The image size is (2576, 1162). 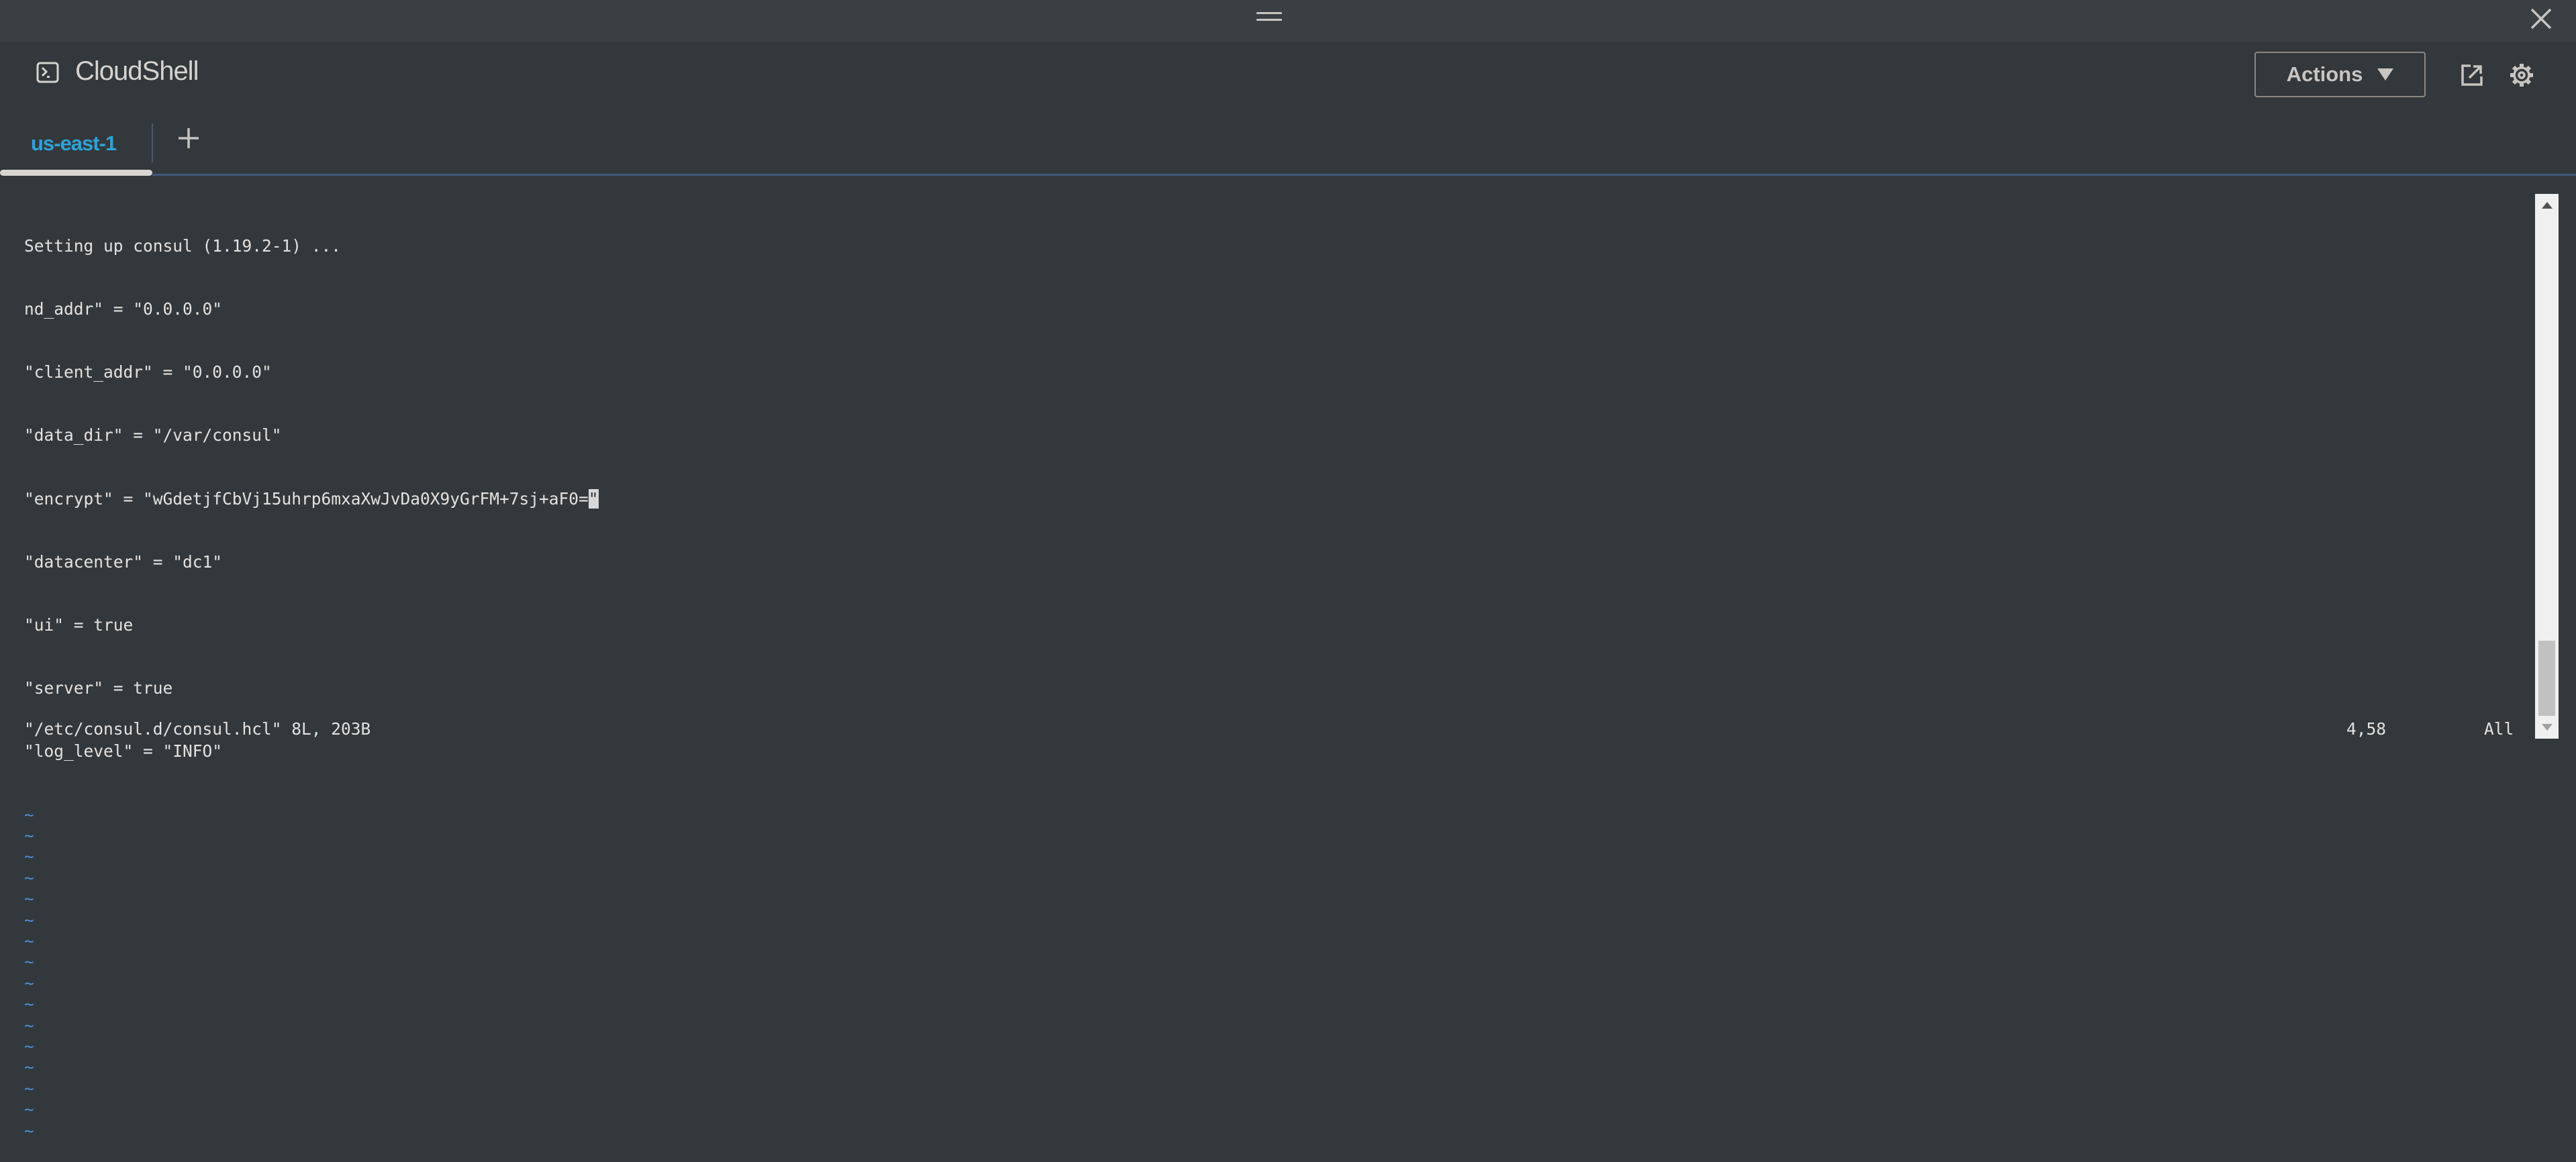 What do you see at coordinates (2546, 678) in the screenshot?
I see `scrollbar-thumb` at bounding box center [2546, 678].